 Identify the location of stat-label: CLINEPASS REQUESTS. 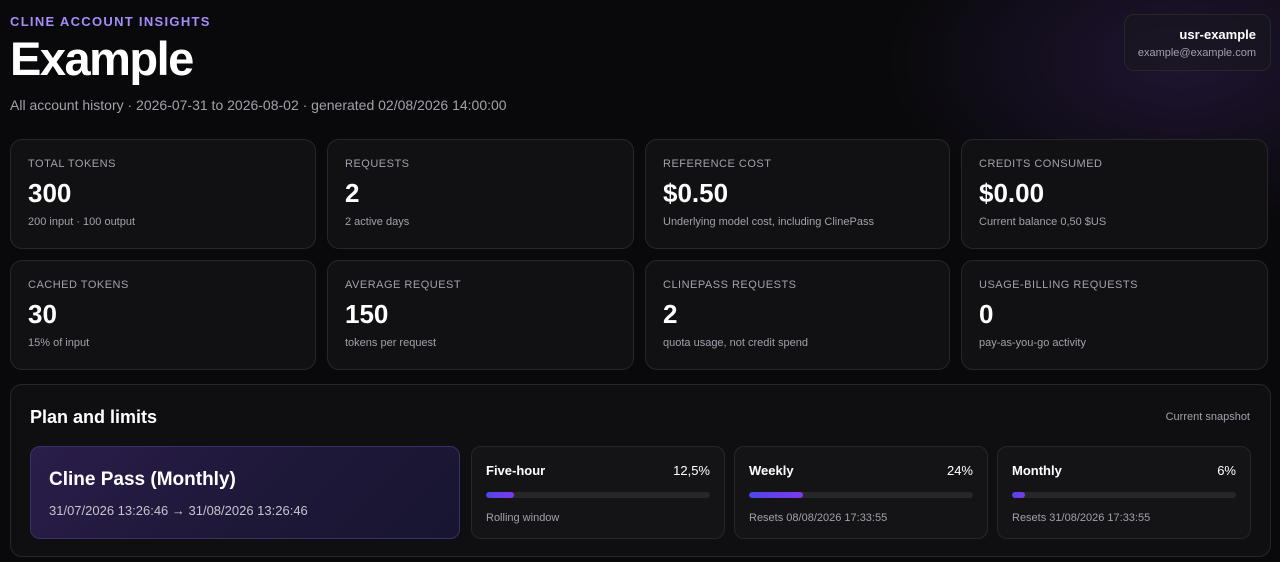
(730, 285).